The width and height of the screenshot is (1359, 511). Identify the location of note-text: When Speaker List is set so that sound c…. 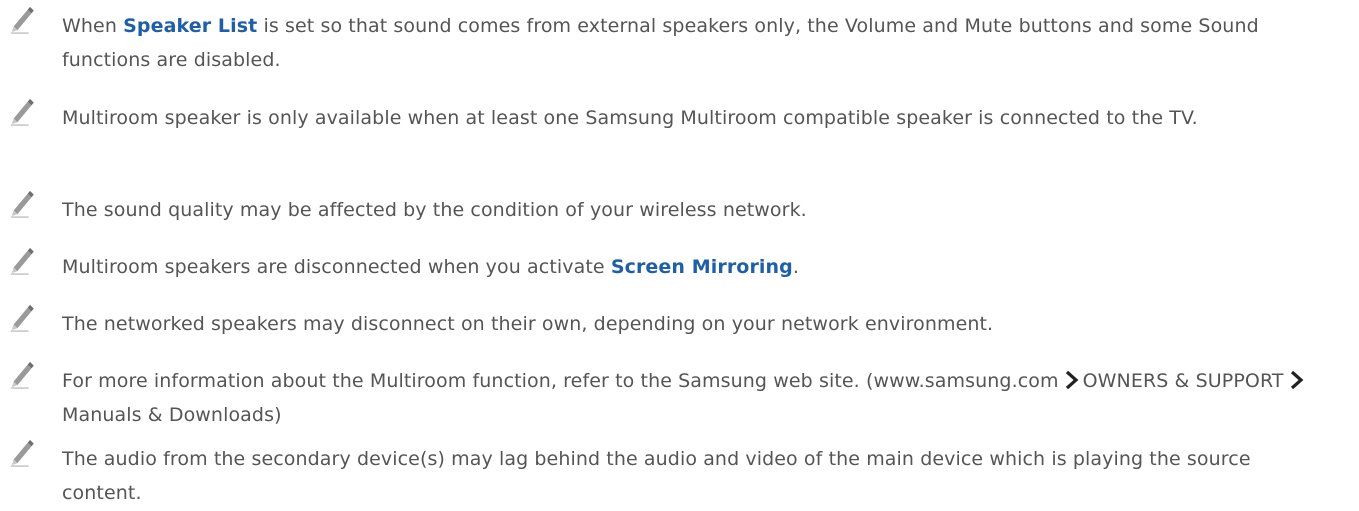
(660, 43).